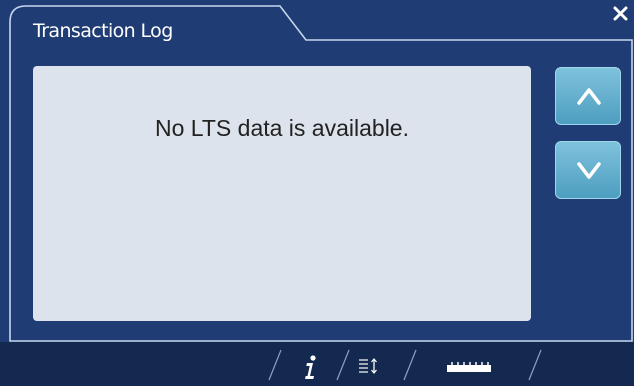  I want to click on ruler-button, so click(469, 365).